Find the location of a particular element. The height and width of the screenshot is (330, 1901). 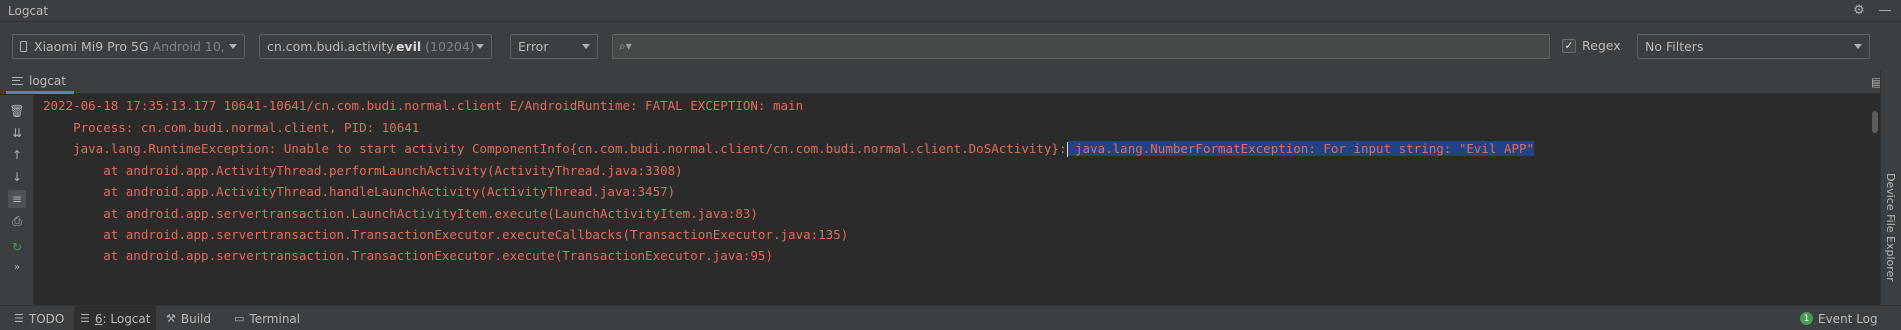

tab-logcat: logcat is located at coordinates (40, 82).